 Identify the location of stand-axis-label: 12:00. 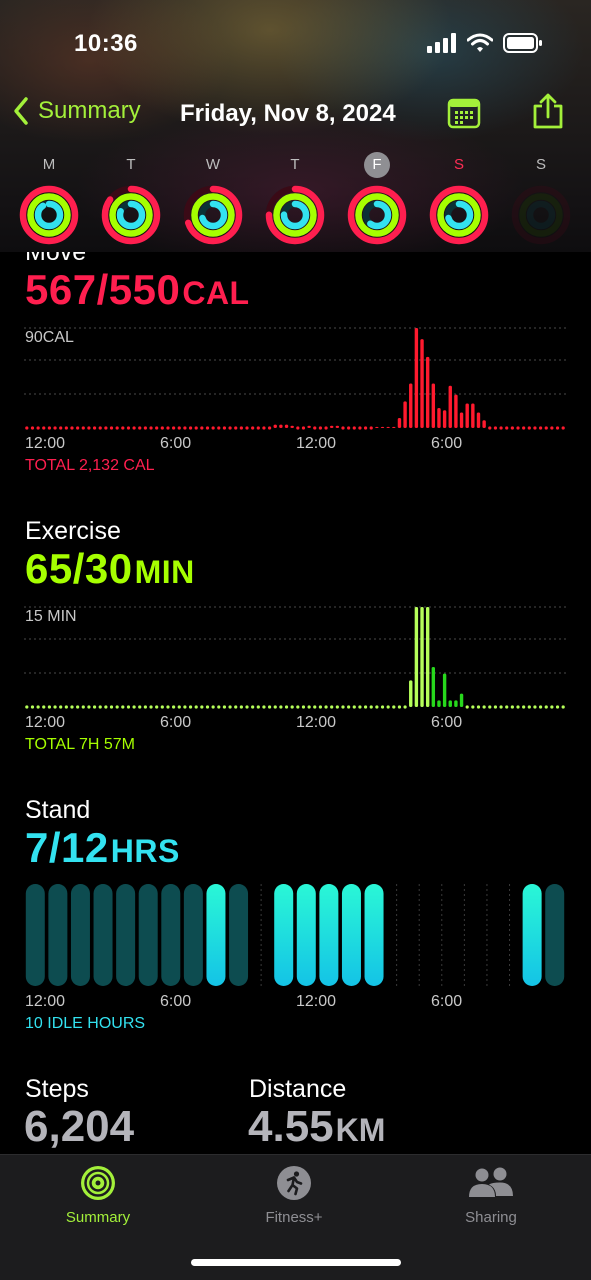
(316, 1001).